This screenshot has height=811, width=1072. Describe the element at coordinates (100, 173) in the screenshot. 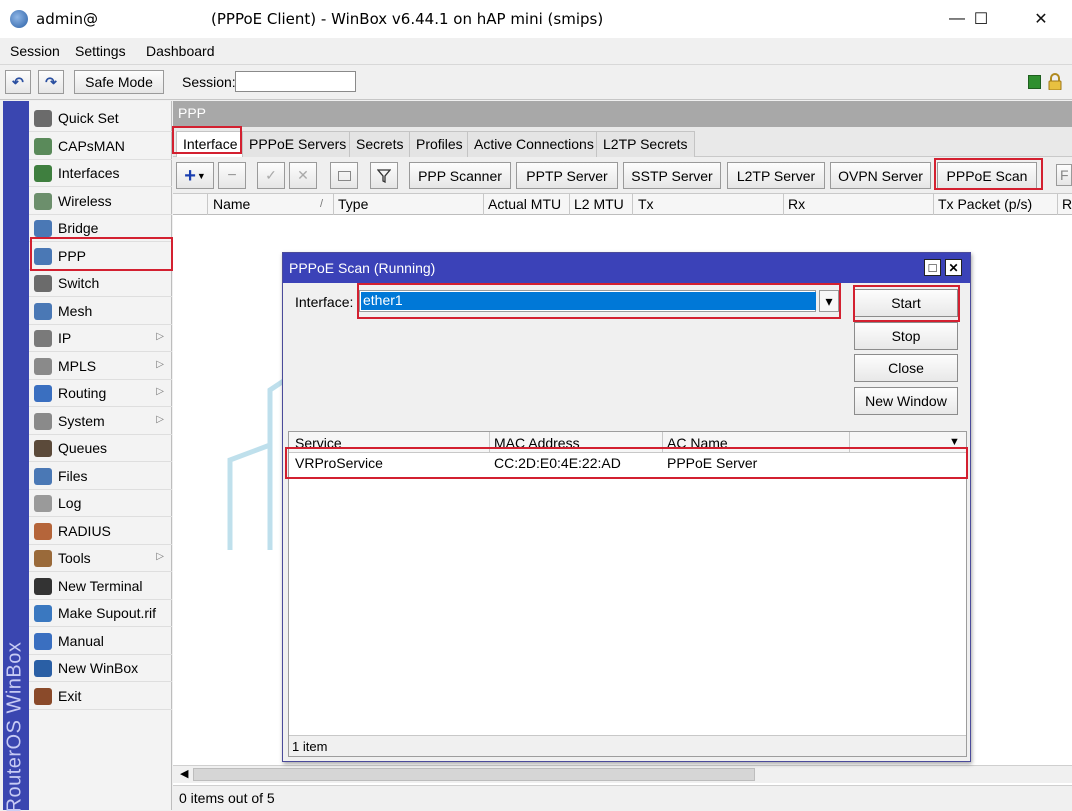

I see `sidebar-item-interfaces: Interfaces` at that location.